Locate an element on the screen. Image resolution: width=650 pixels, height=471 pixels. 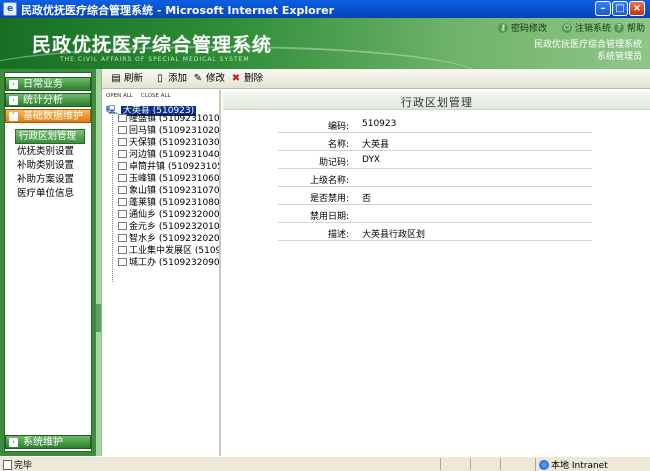
tree-node: 智水乡 (510923202000) is located at coordinates (169, 239).